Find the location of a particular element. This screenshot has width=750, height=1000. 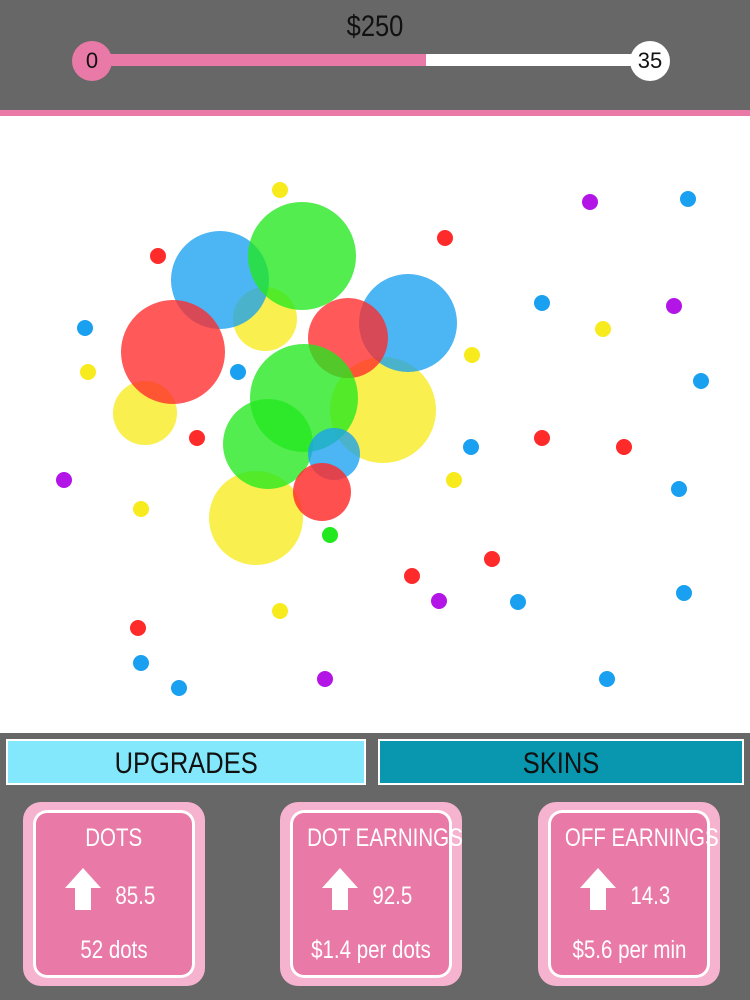

target-level-badge: 35 is located at coordinates (650, 61).